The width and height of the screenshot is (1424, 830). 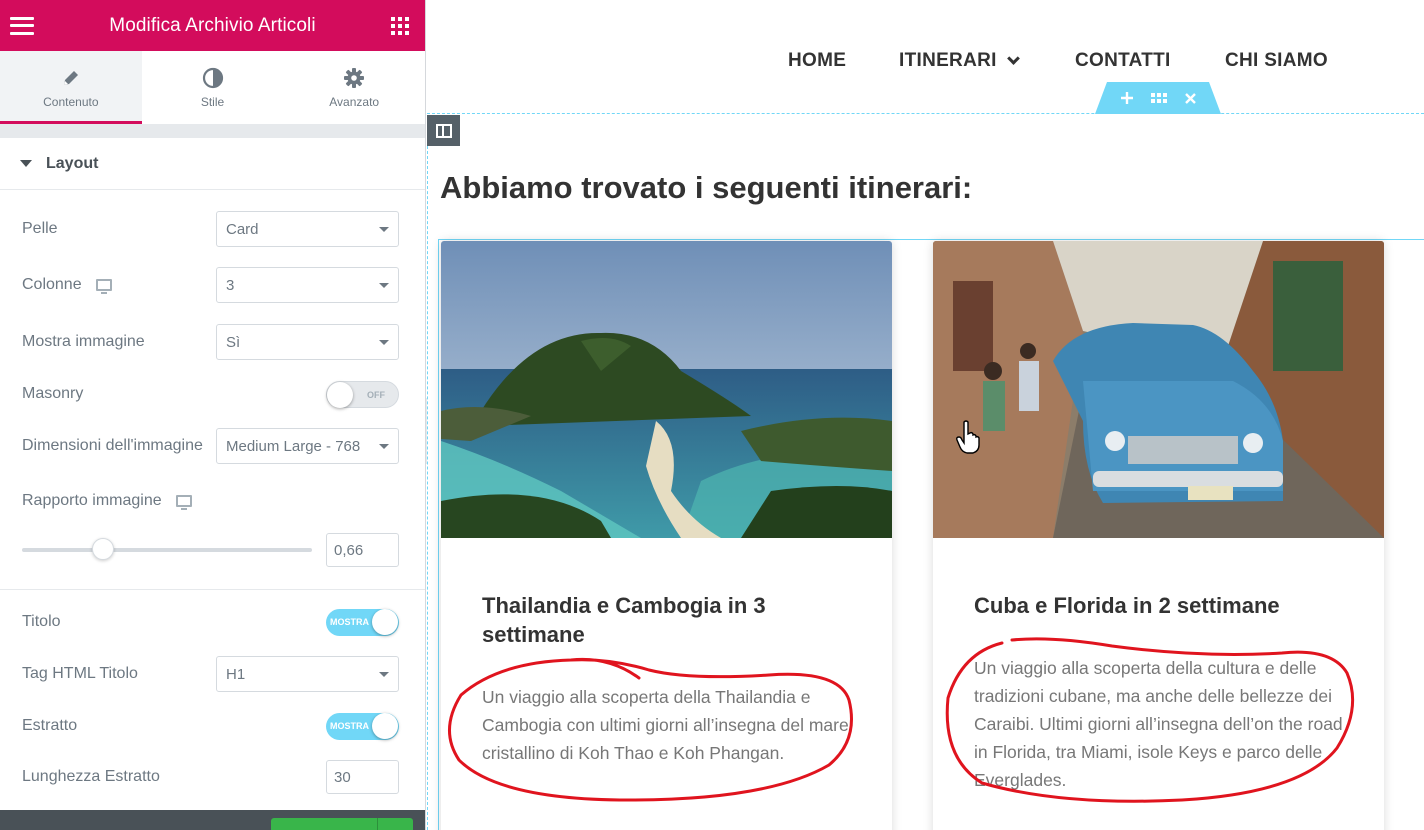 What do you see at coordinates (72, 163) in the screenshot?
I see `section-title: Layout` at bounding box center [72, 163].